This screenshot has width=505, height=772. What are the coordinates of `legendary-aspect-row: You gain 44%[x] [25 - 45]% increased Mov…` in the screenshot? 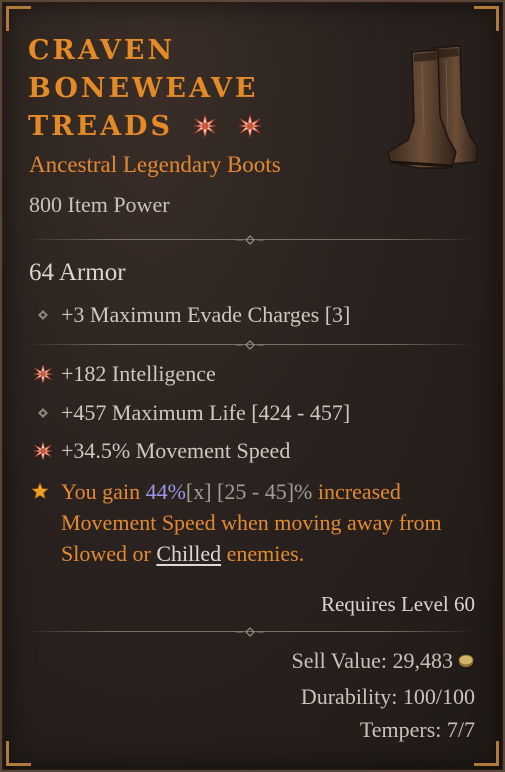 It's located at (256, 522).